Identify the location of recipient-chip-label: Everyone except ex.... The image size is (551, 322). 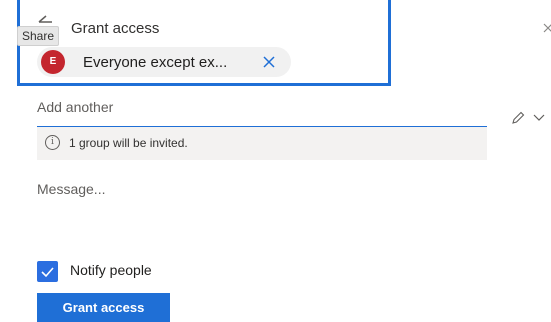
(155, 62).